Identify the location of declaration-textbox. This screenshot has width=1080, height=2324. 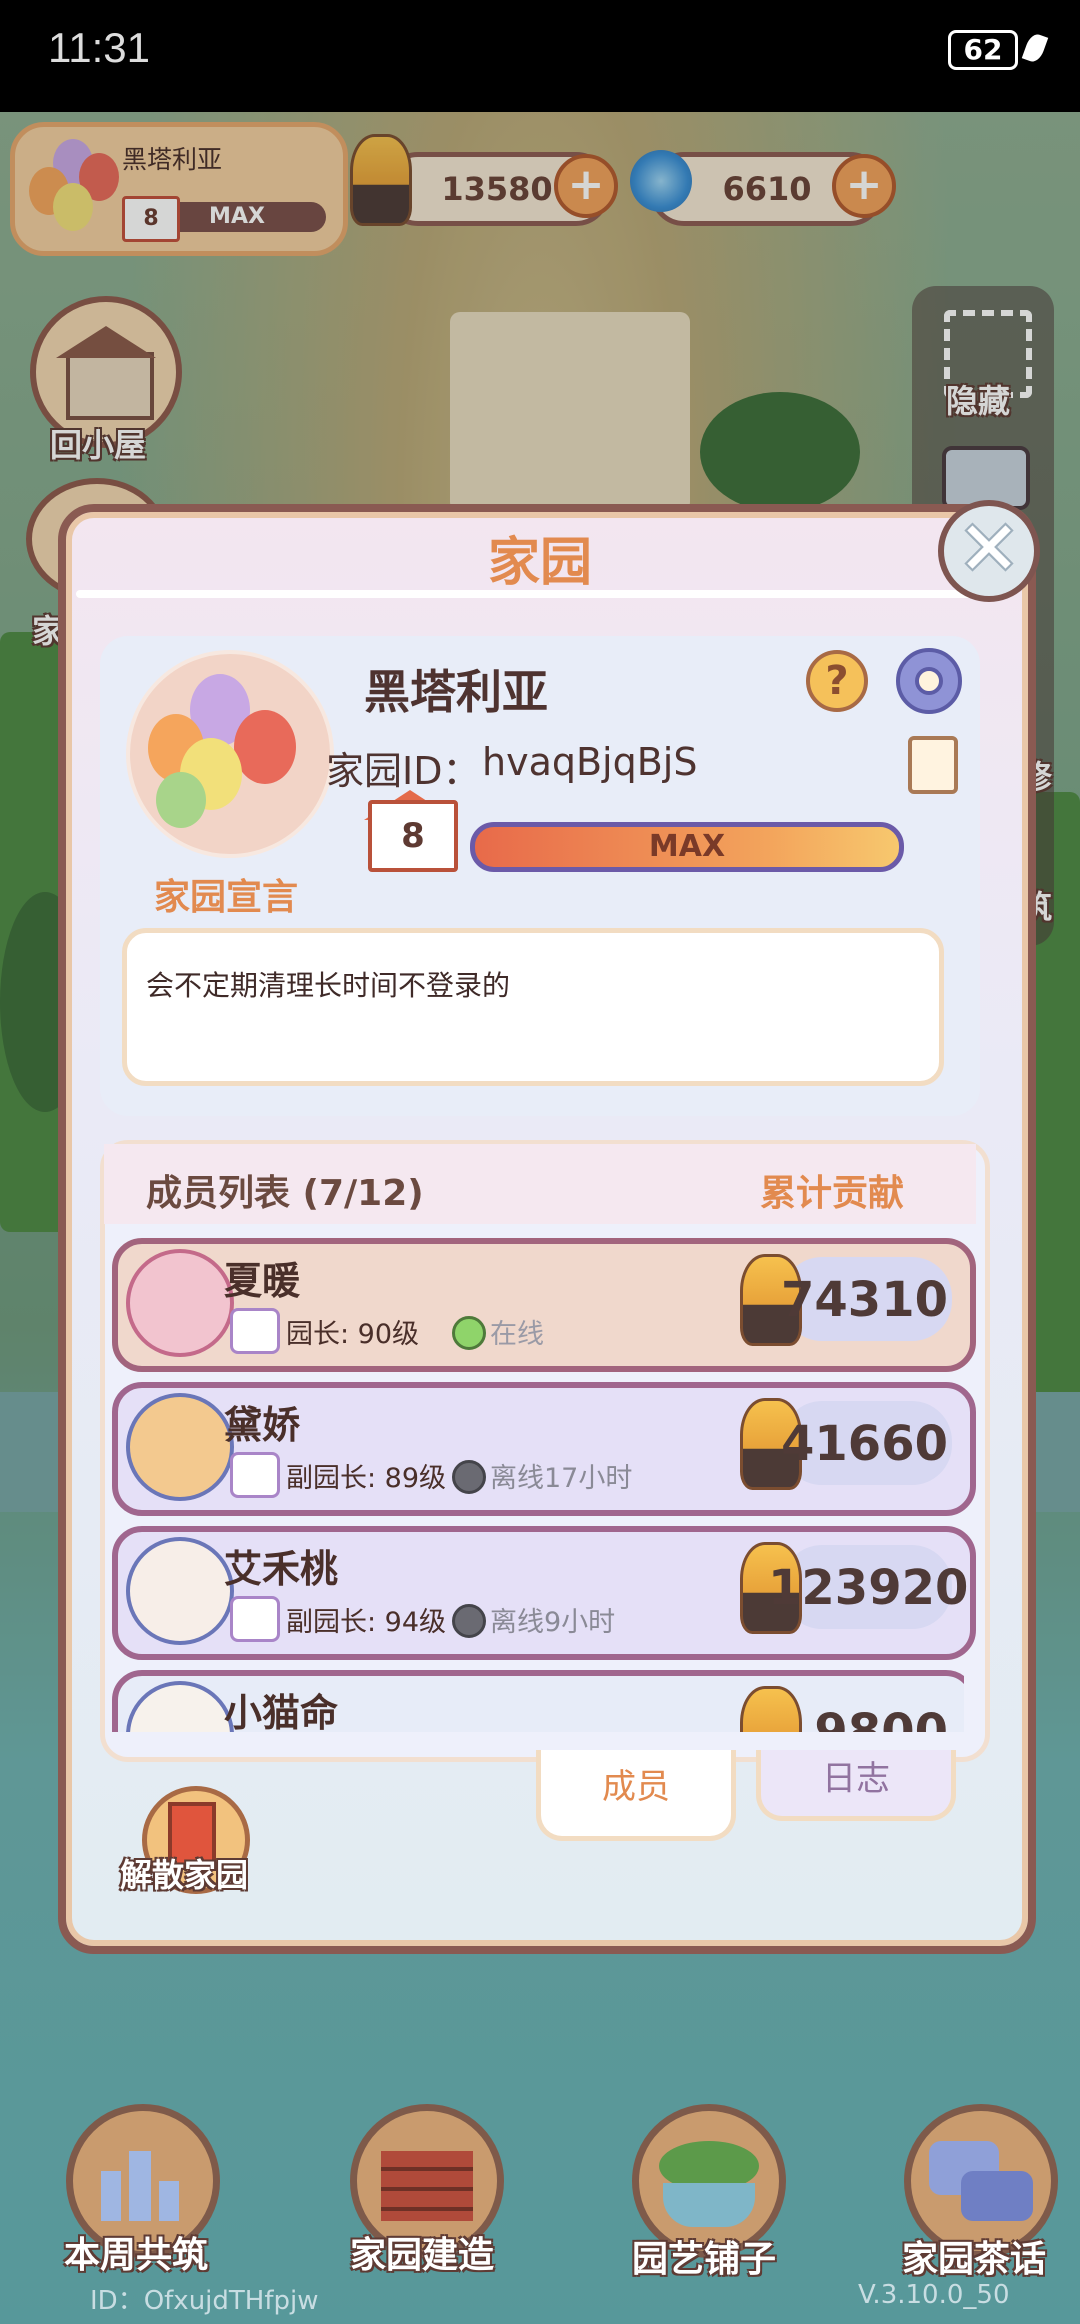
(533, 1007).